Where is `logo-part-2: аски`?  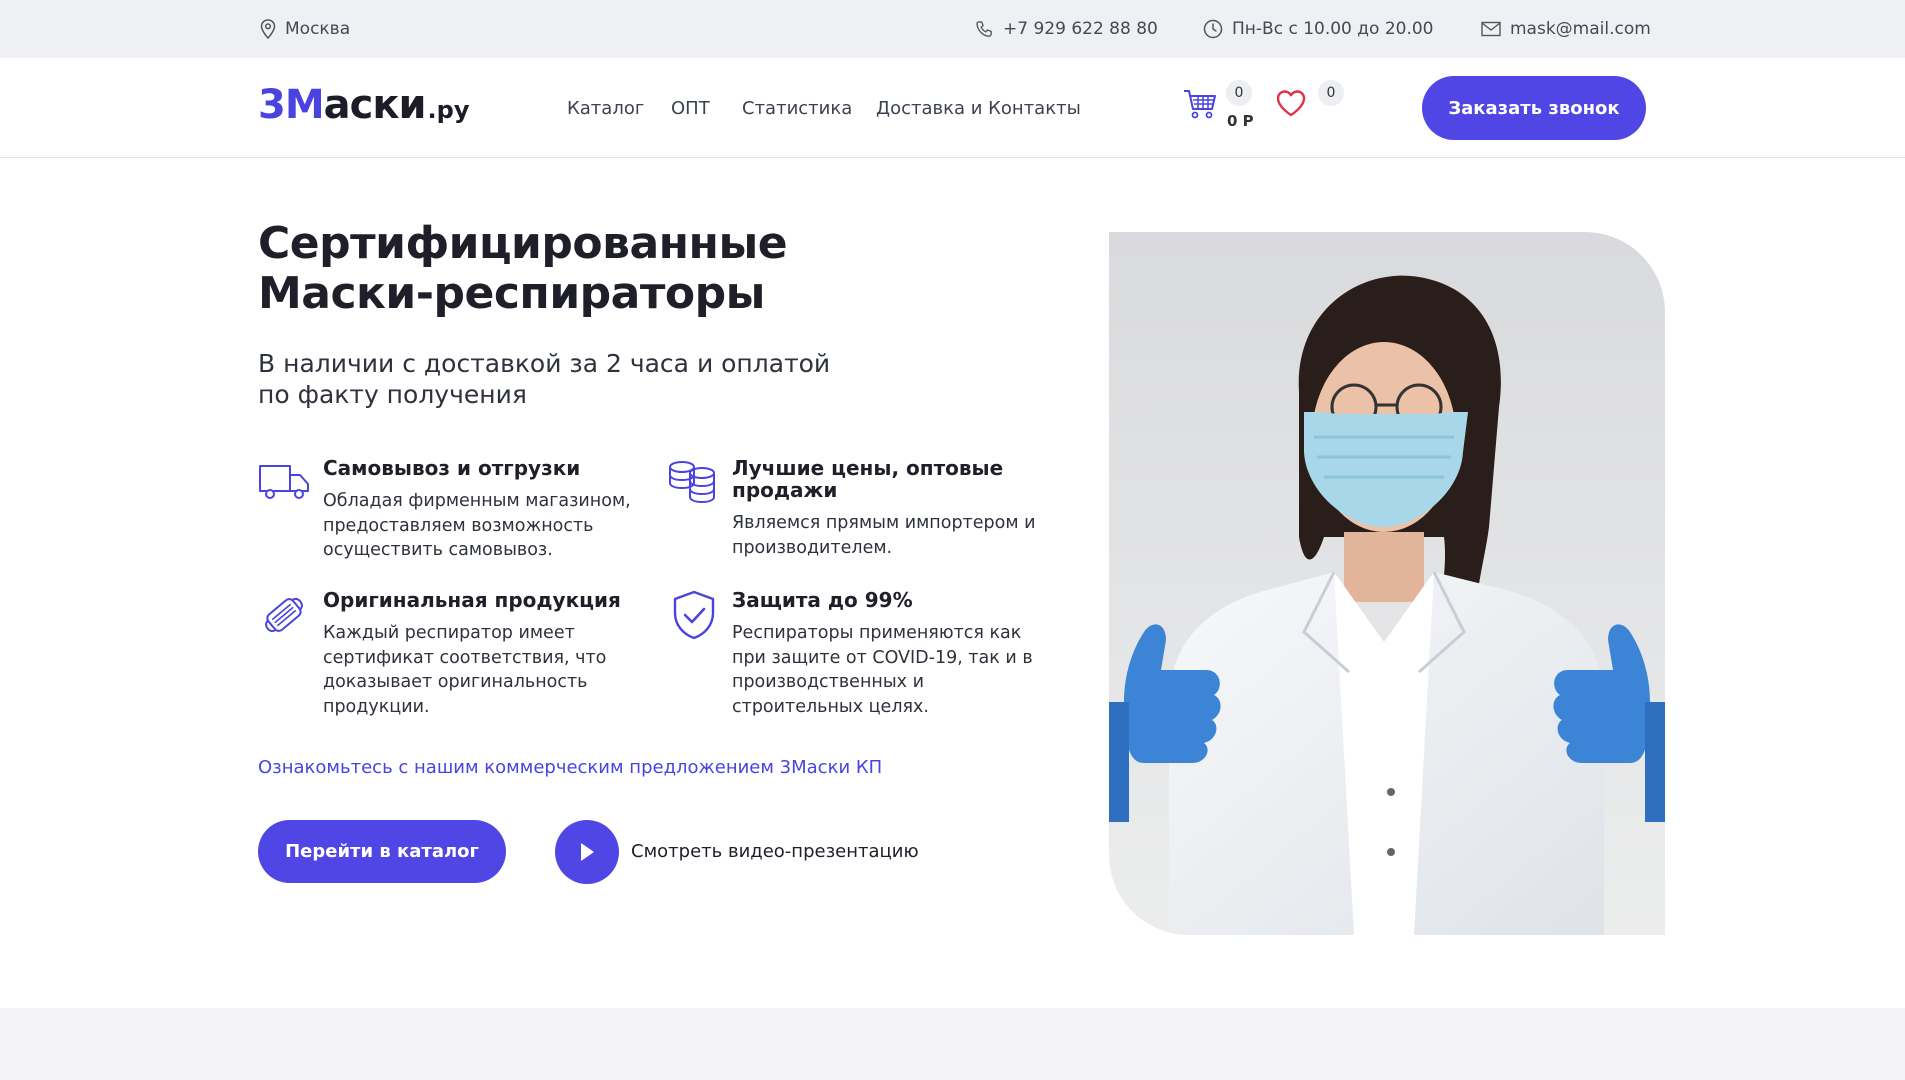
logo-part-2: аски is located at coordinates (375, 105).